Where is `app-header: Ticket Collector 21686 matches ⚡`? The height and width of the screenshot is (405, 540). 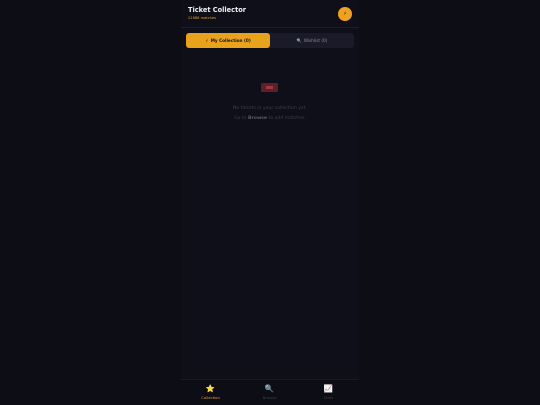
app-header: Ticket Collector 21686 matches ⚡ is located at coordinates (270, 14).